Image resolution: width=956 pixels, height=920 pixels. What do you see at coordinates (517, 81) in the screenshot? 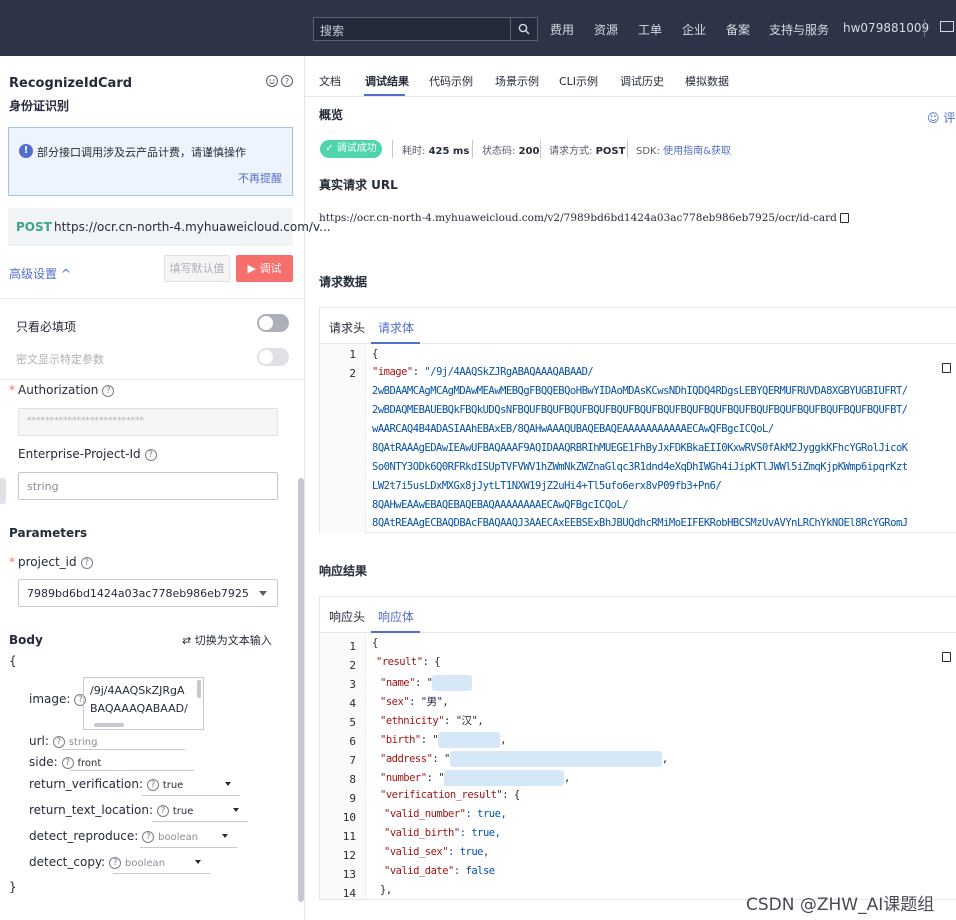
I see `tab-scenario-sample: 场景示例` at bounding box center [517, 81].